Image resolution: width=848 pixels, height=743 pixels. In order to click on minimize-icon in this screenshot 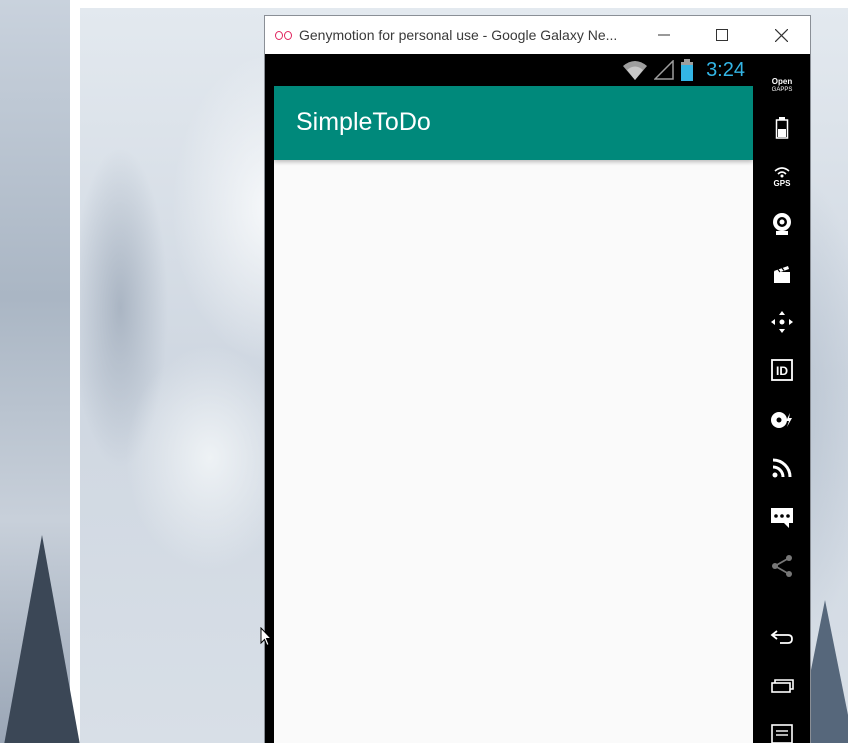, I will do `click(664, 35)`.